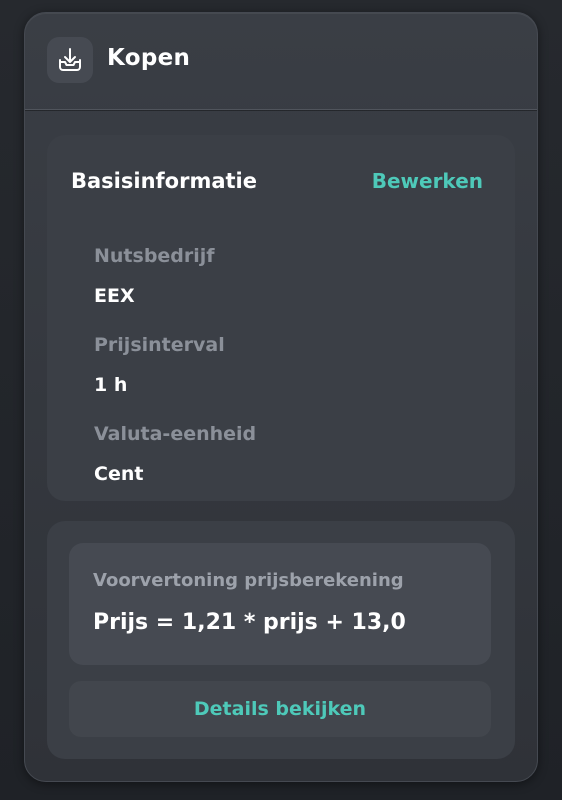 The image size is (562, 800). What do you see at coordinates (175, 434) in the screenshot?
I see `currency-unit-label: Valuta-eenheid` at bounding box center [175, 434].